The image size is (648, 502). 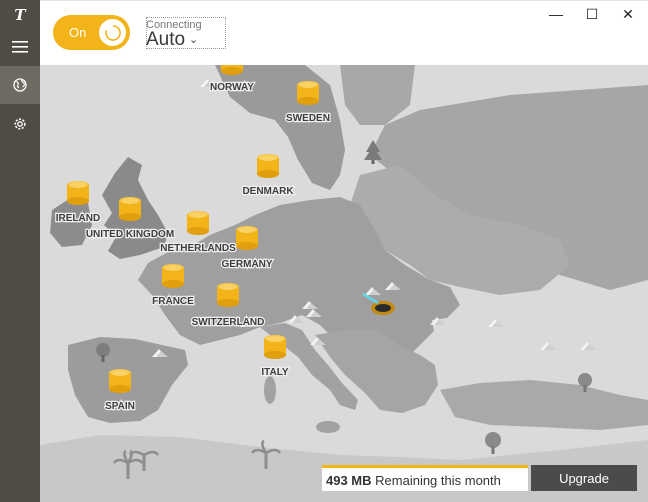 I want to click on country-label-spain: SPAIN, so click(x=120, y=406).